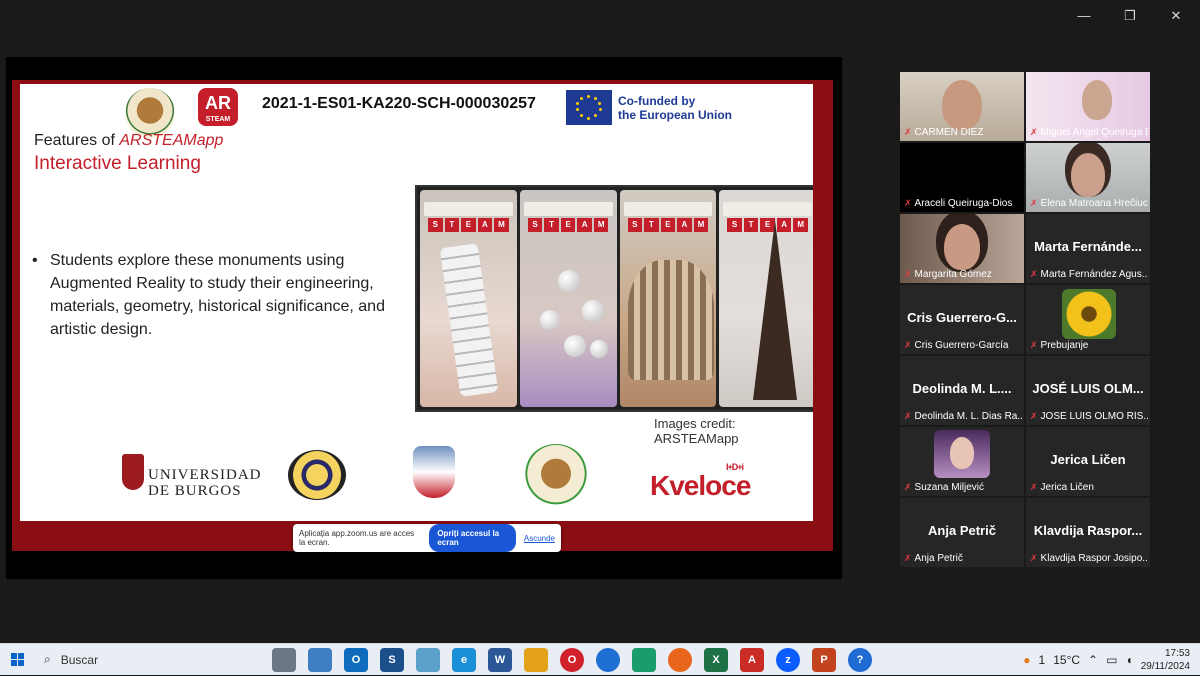  Describe the element at coordinates (392, 659) in the screenshot. I see `app-icon: S` at that location.